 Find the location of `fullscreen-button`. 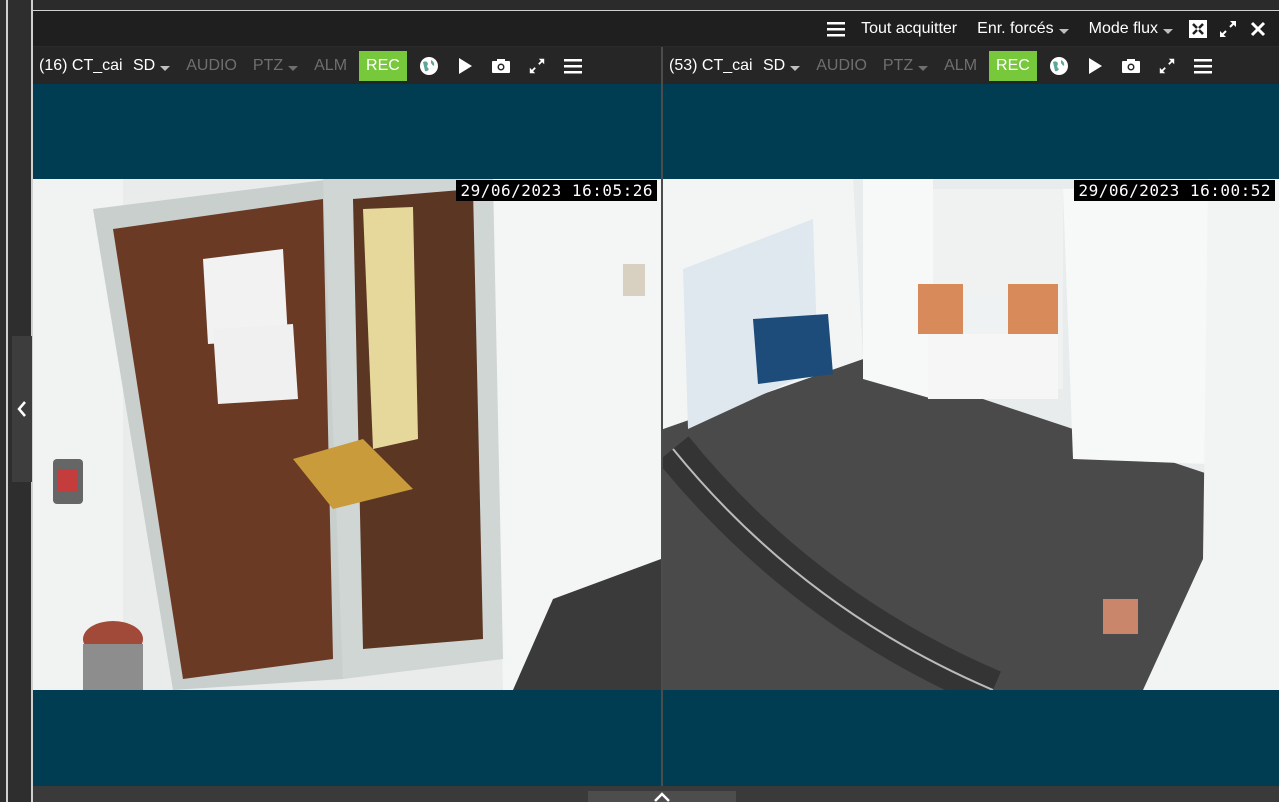

fullscreen-button is located at coordinates (1228, 29).